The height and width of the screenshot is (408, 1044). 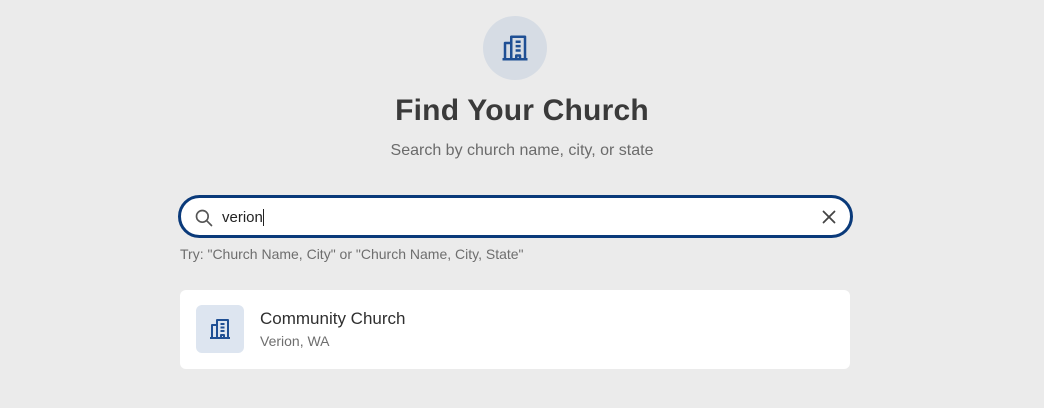 I want to click on close-icon, so click(x=829, y=217).